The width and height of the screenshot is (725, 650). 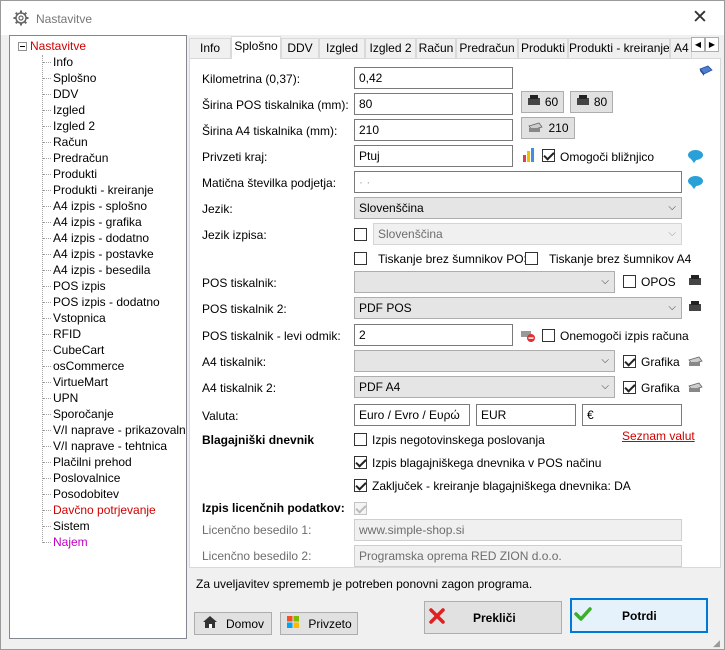 What do you see at coordinates (484, 282) in the screenshot?
I see `pos-tiskalnik-select: ⌵` at bounding box center [484, 282].